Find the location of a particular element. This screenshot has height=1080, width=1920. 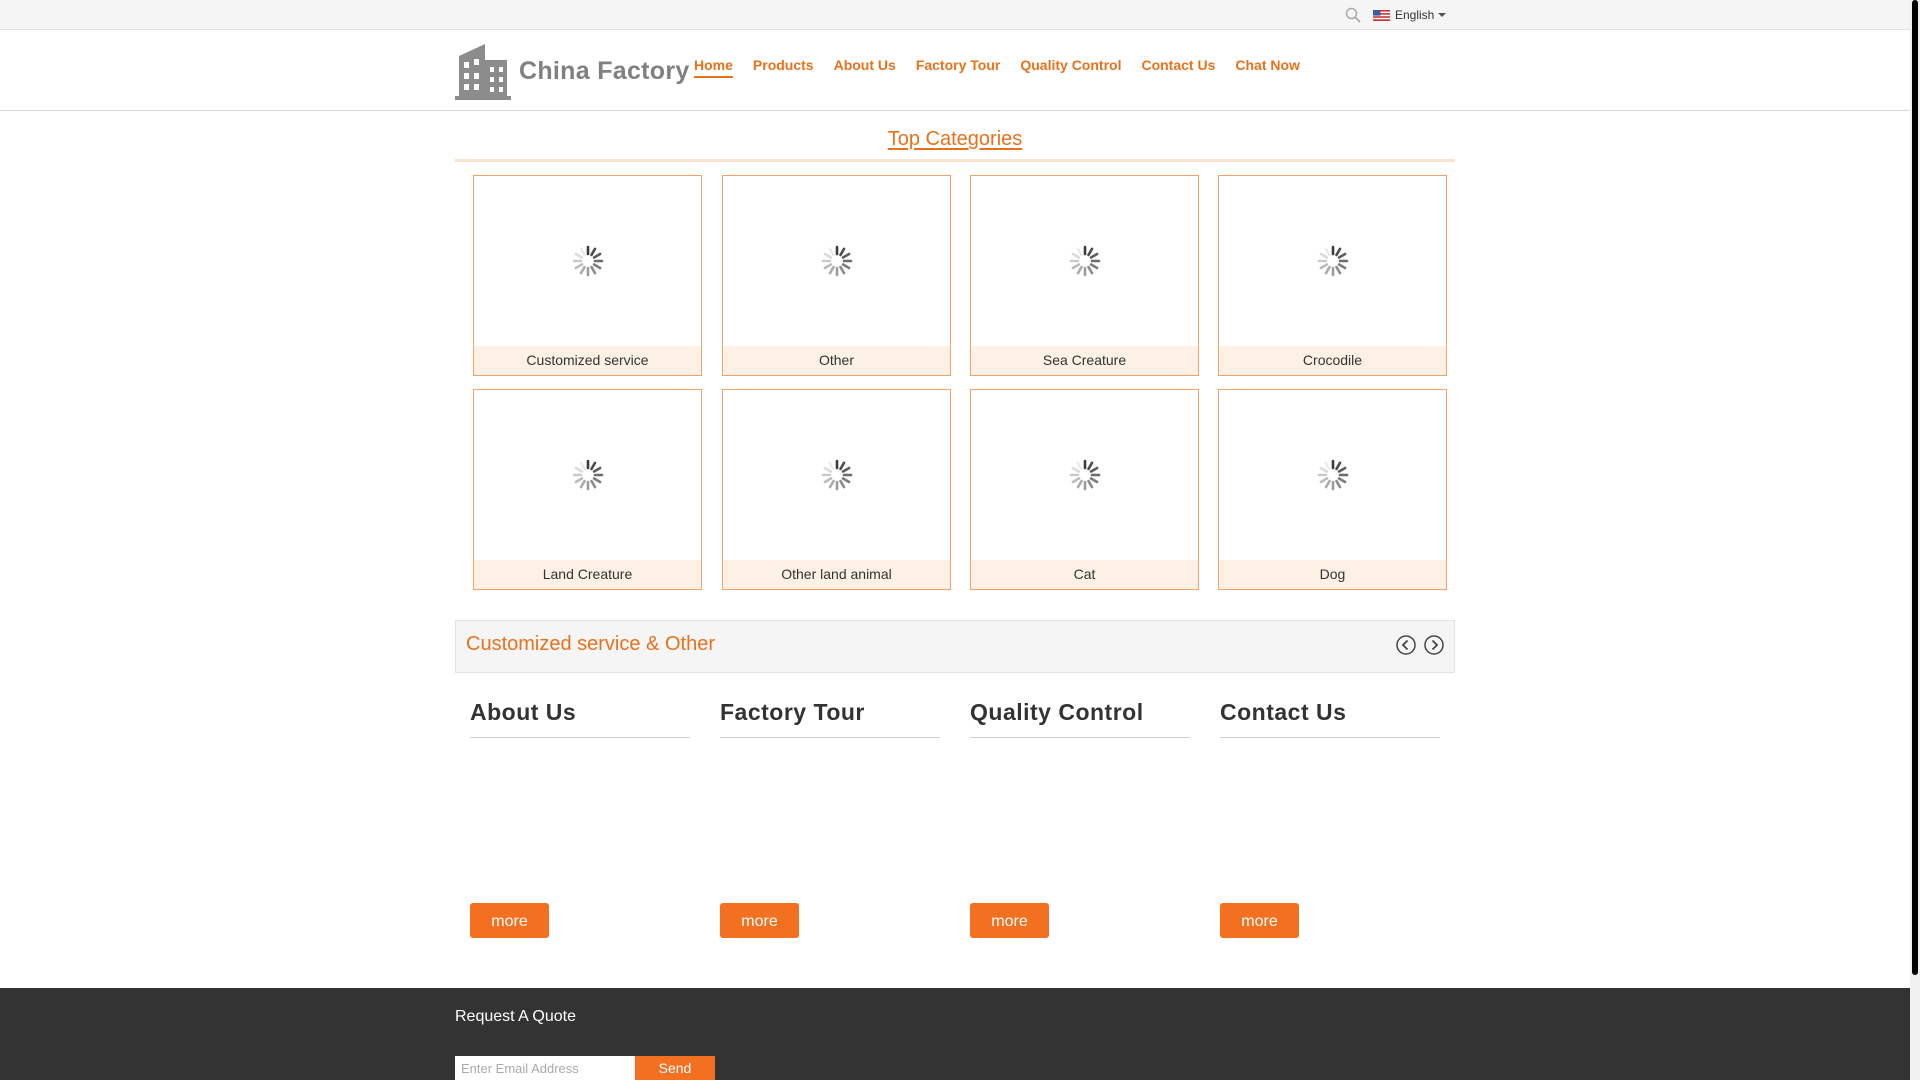

category-label: Other land animal is located at coordinates (836, 574).